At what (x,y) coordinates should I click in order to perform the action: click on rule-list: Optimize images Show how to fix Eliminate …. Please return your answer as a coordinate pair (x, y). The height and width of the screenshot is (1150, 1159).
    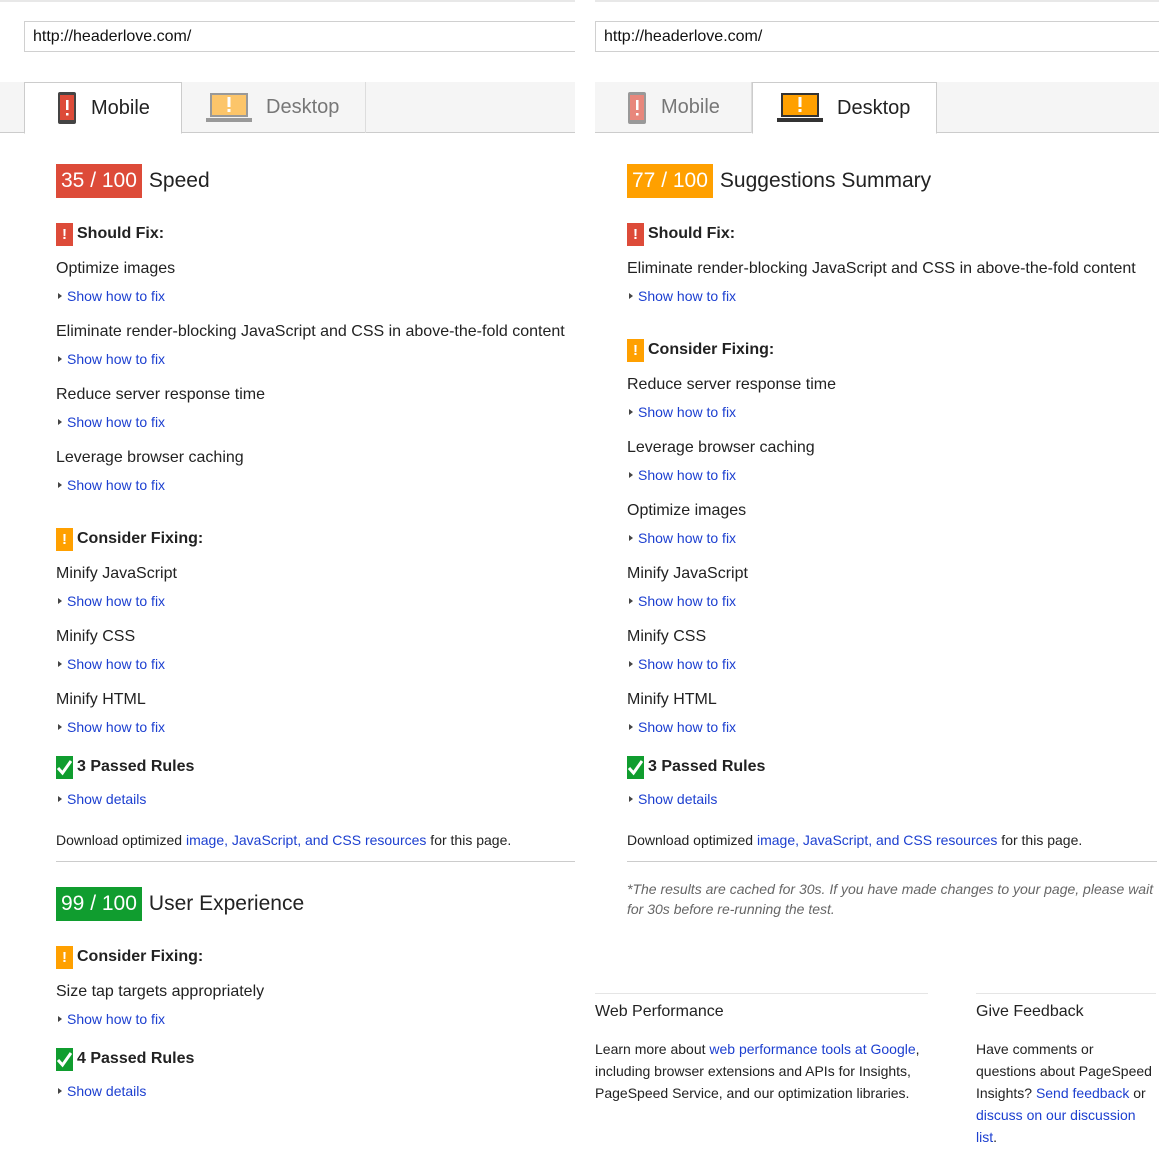
    Looking at the image, I should click on (315, 377).